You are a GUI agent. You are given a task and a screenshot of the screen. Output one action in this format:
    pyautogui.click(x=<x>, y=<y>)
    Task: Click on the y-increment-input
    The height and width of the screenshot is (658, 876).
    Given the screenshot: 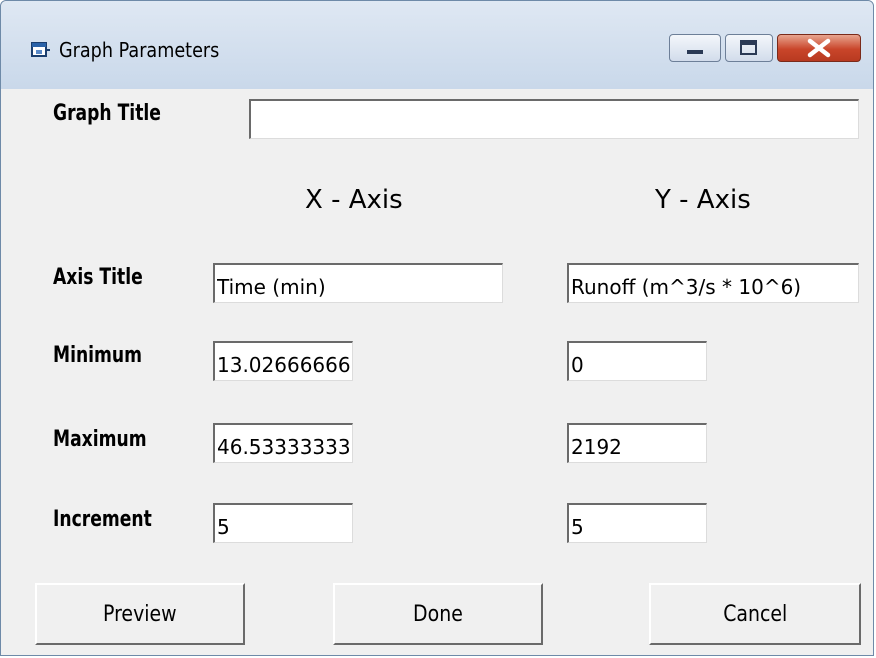 What is the action you would take?
    pyautogui.click(x=637, y=523)
    